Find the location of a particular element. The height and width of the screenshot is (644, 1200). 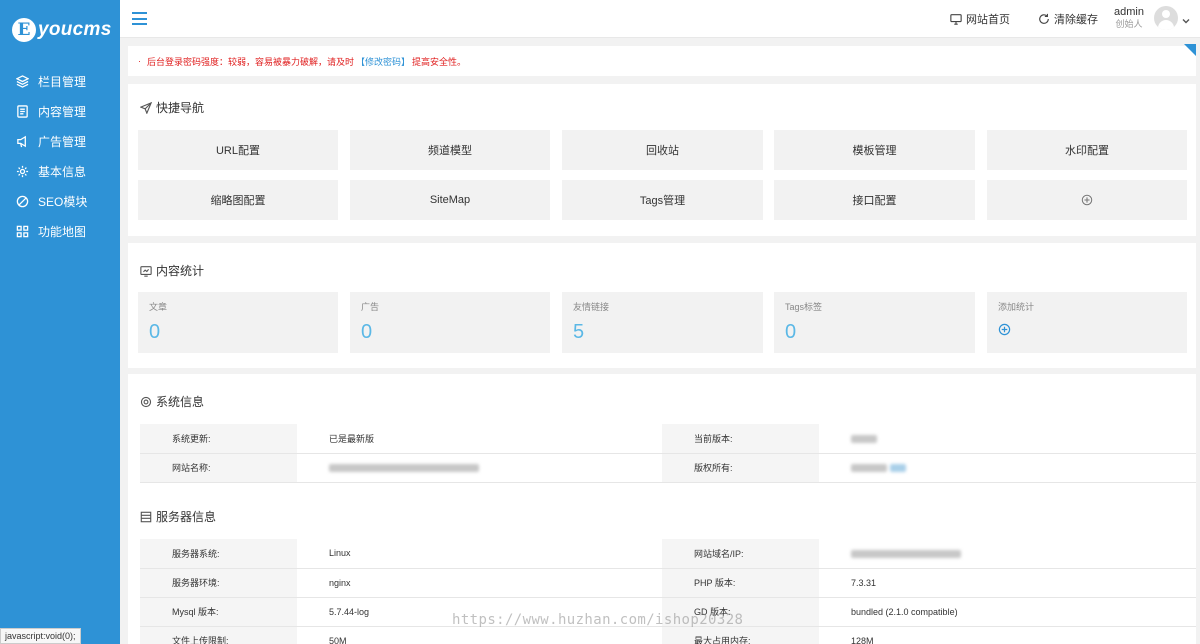

grid-icon is located at coordinates (22, 231).